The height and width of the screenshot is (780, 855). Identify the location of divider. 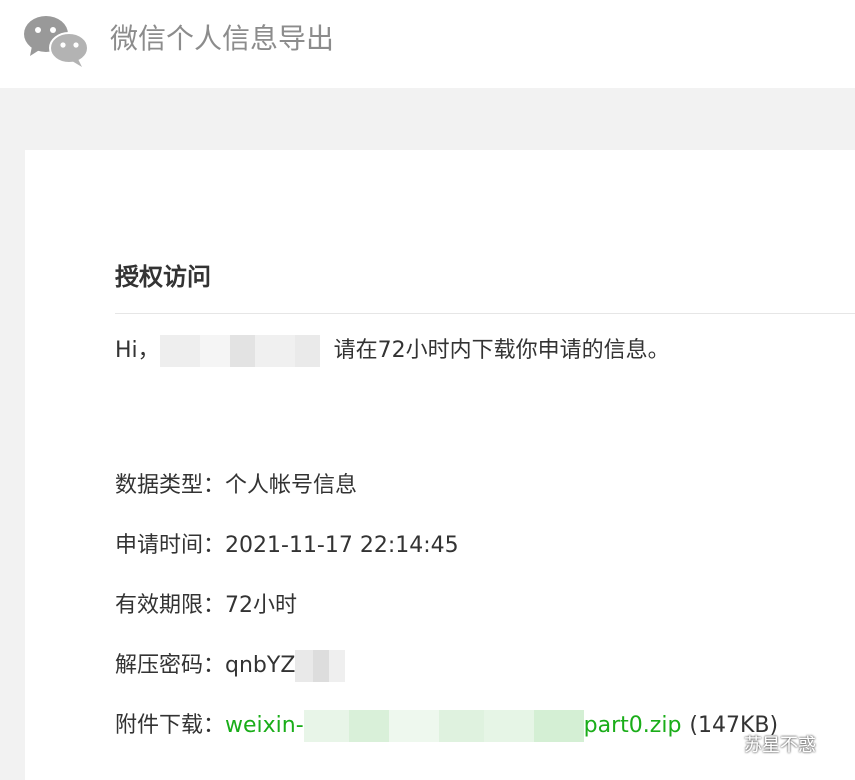
(485, 313).